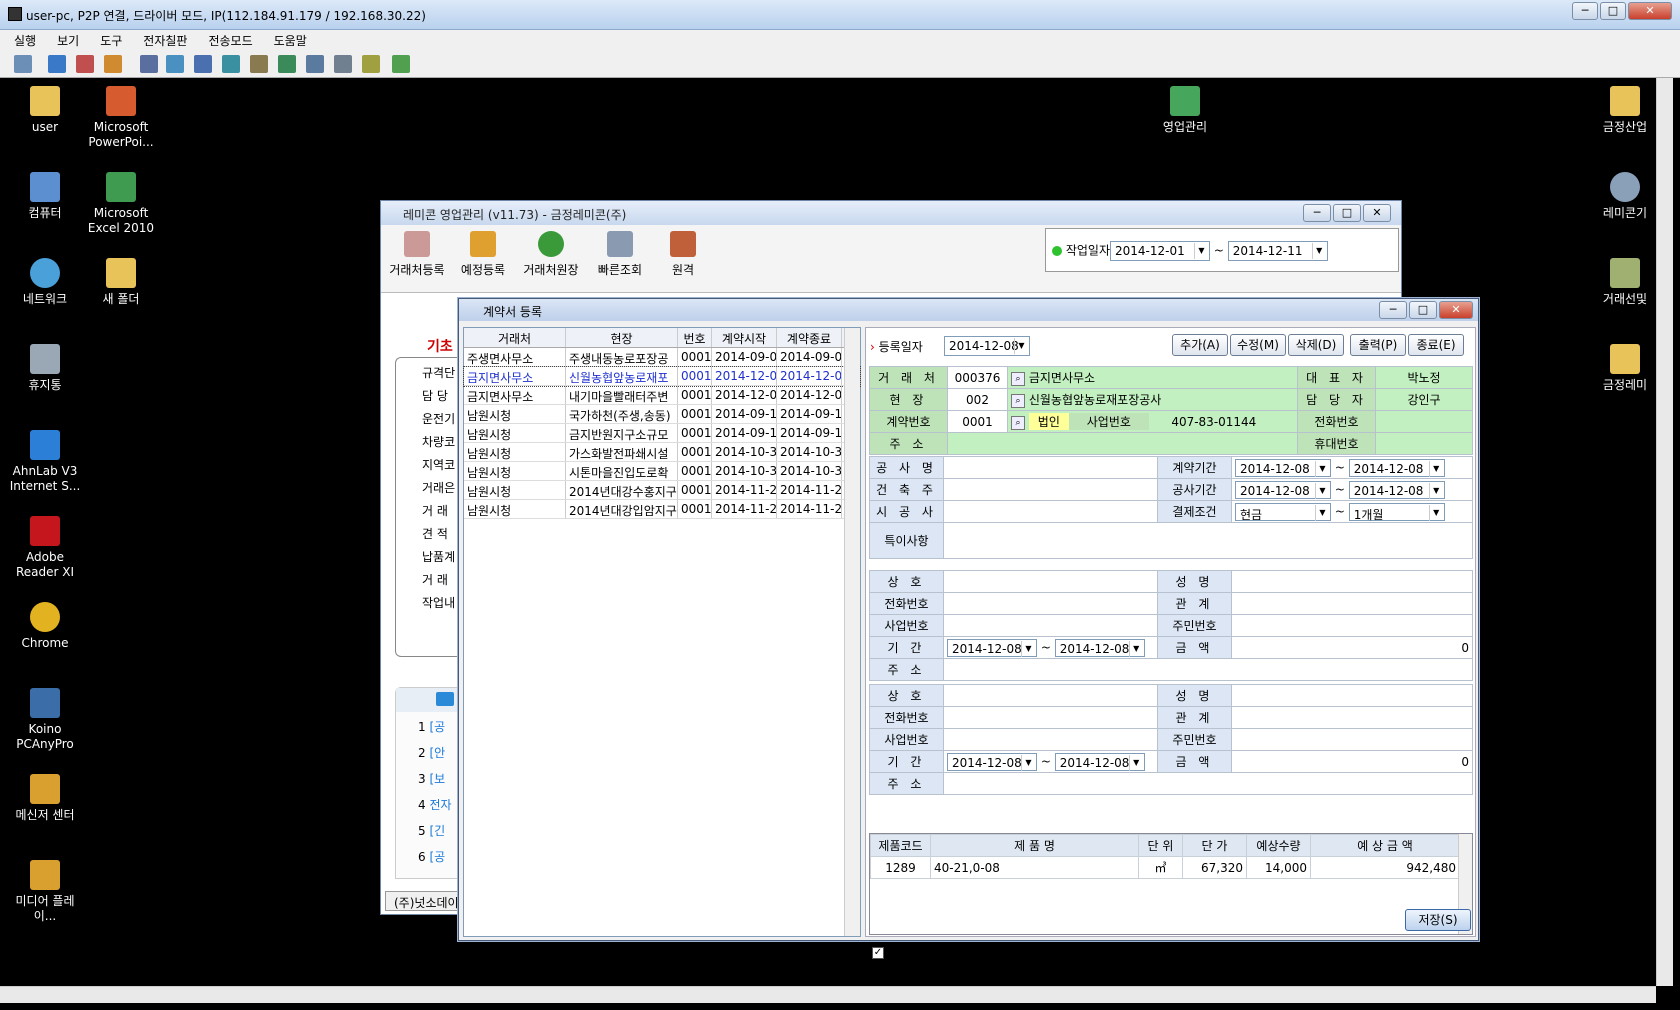 The width and height of the screenshot is (1680, 1010). I want to click on menu-help: 도움말, so click(287, 39).